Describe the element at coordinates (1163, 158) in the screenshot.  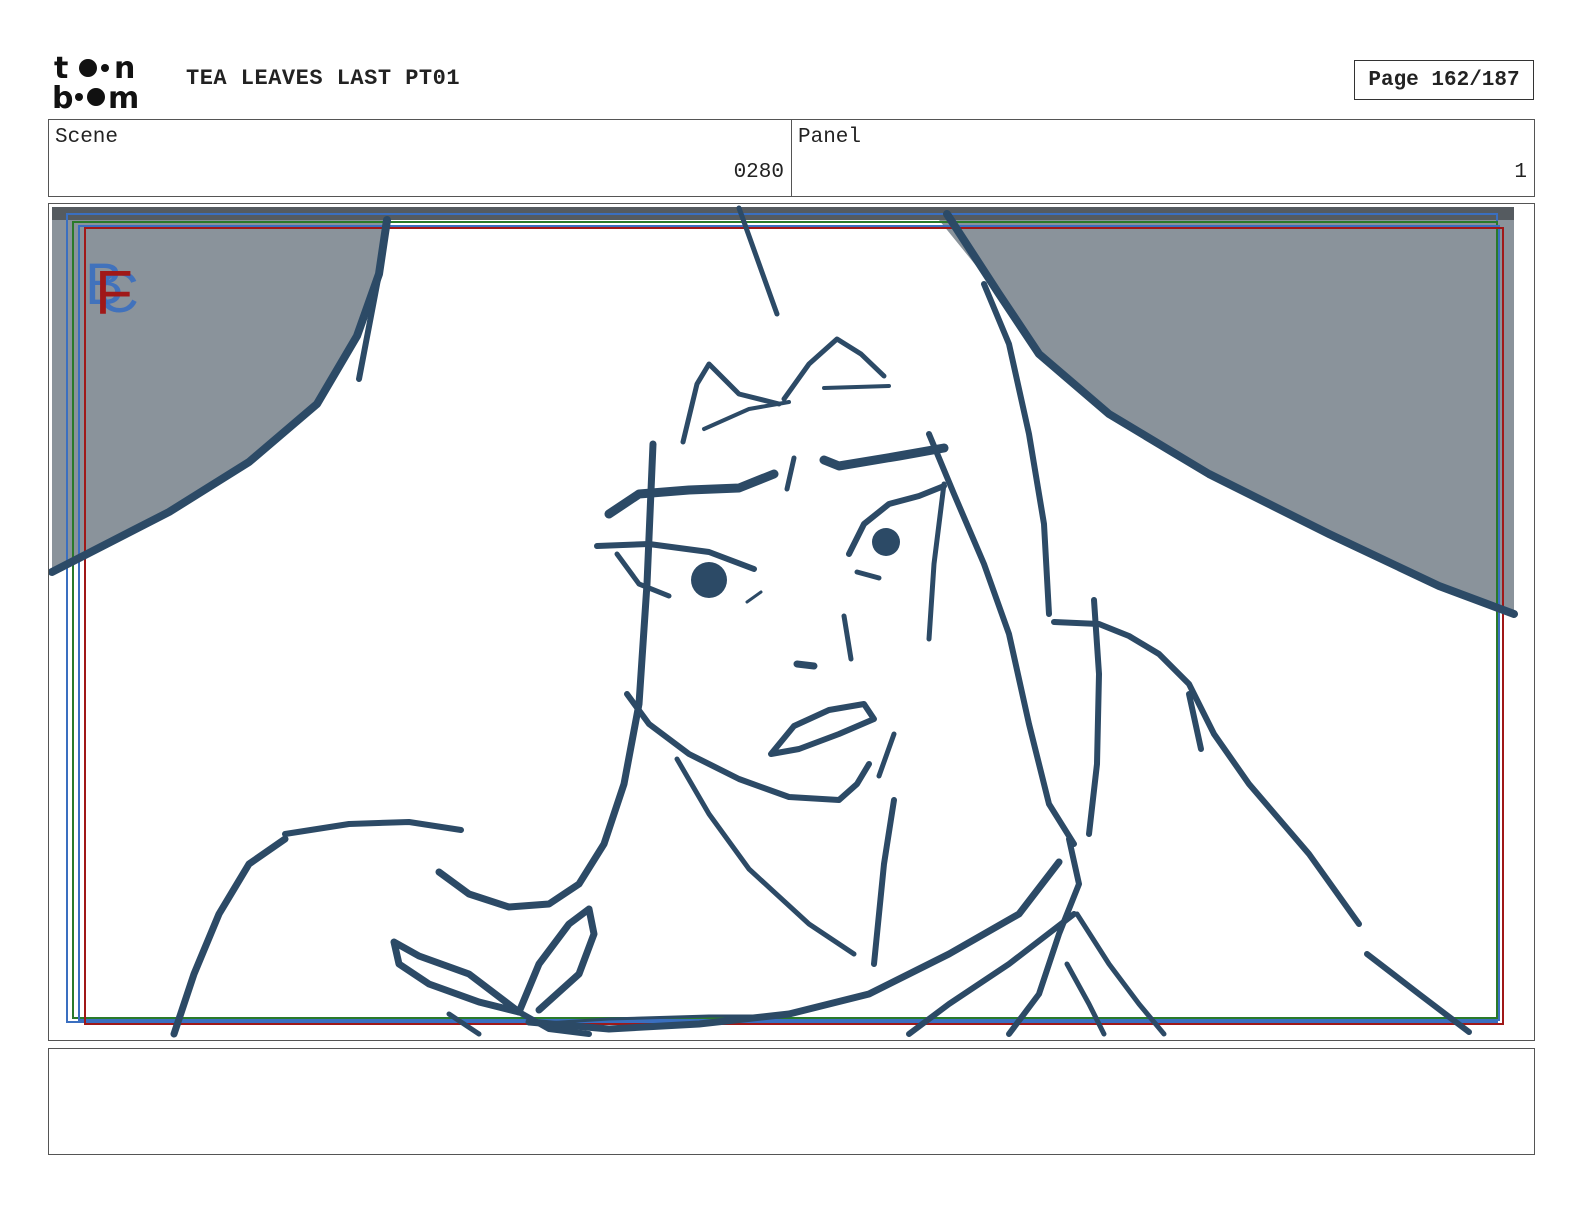
I see `panel-cell: Panel 1` at that location.